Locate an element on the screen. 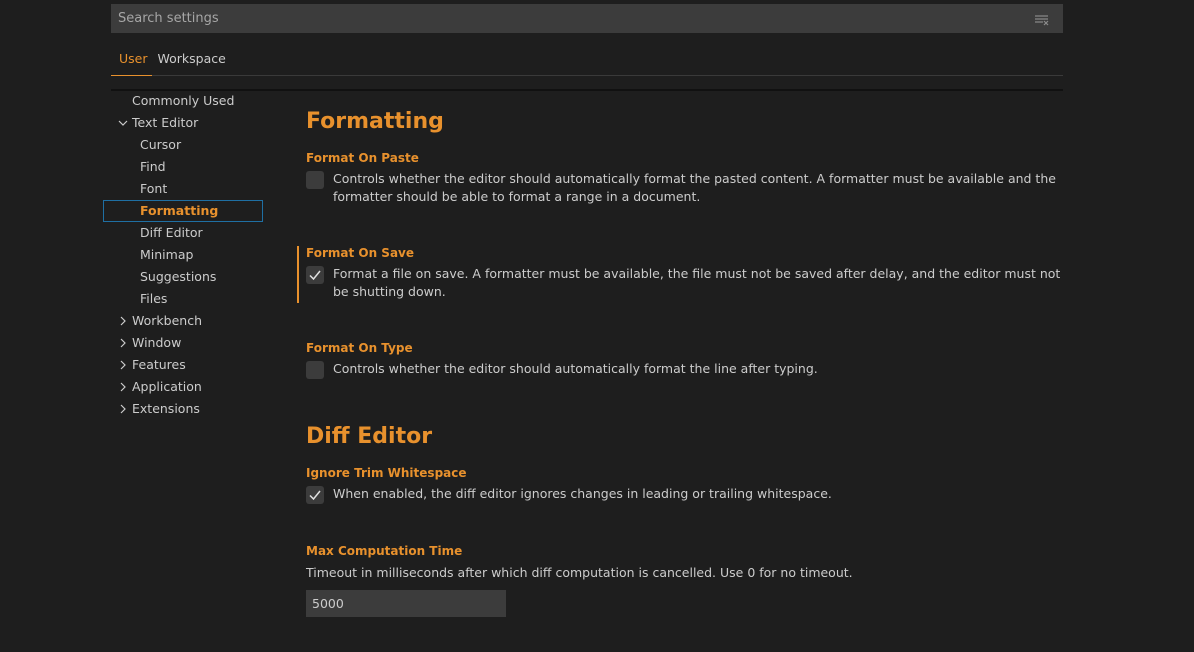  format-on-save-checkbox is located at coordinates (315, 275).